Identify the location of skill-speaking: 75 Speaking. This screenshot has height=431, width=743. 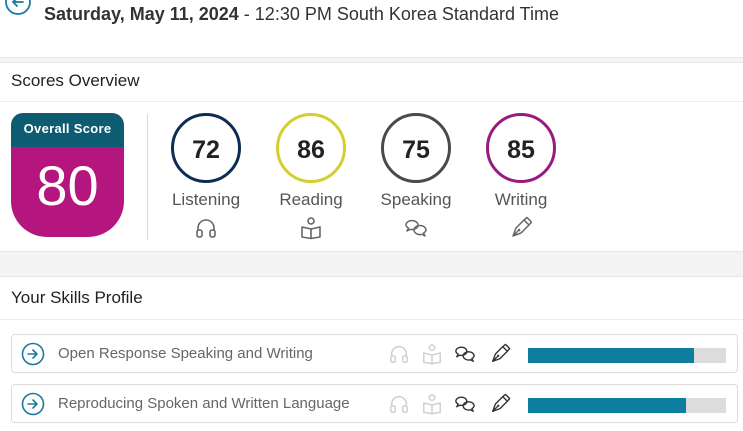
(416, 178).